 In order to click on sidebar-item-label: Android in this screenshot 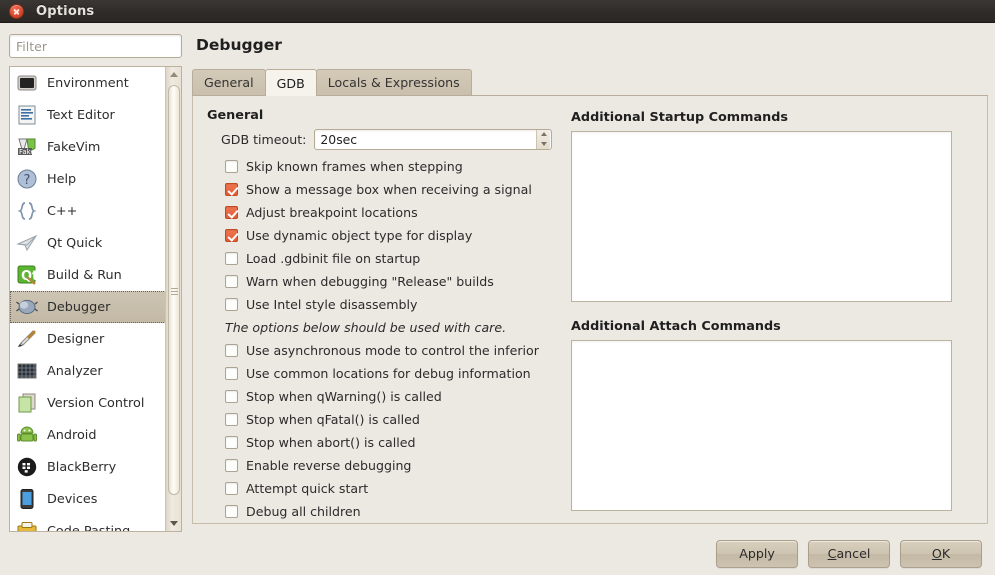, I will do `click(72, 435)`.